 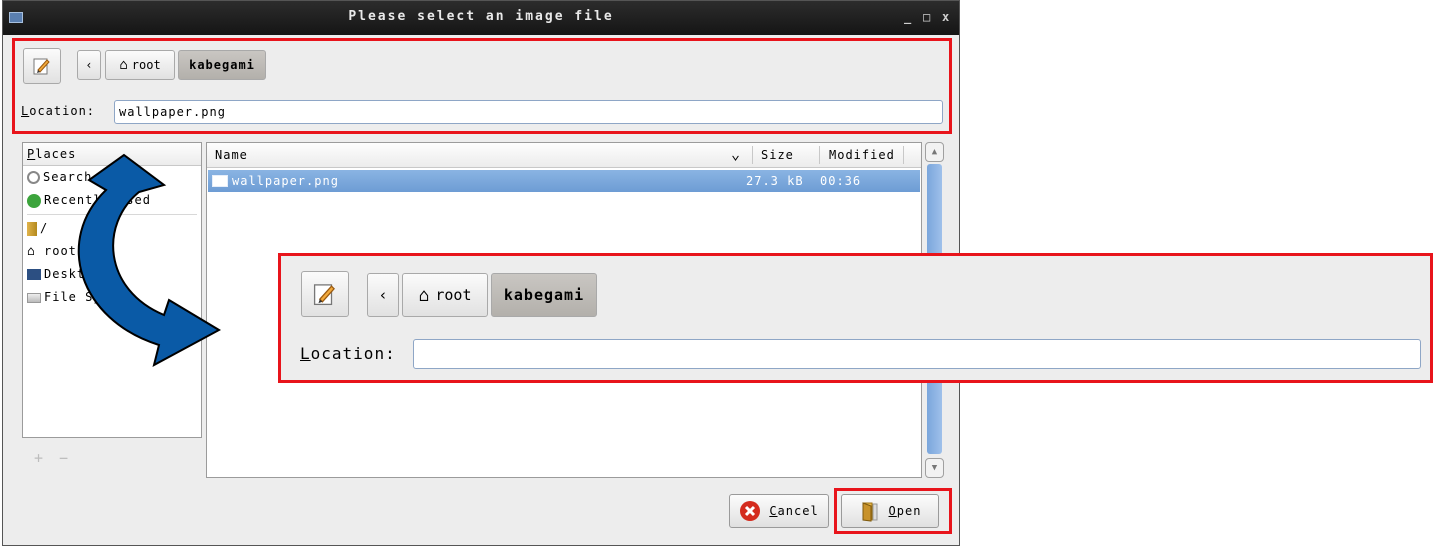 What do you see at coordinates (750, 511) in the screenshot?
I see `cancel-icon` at bounding box center [750, 511].